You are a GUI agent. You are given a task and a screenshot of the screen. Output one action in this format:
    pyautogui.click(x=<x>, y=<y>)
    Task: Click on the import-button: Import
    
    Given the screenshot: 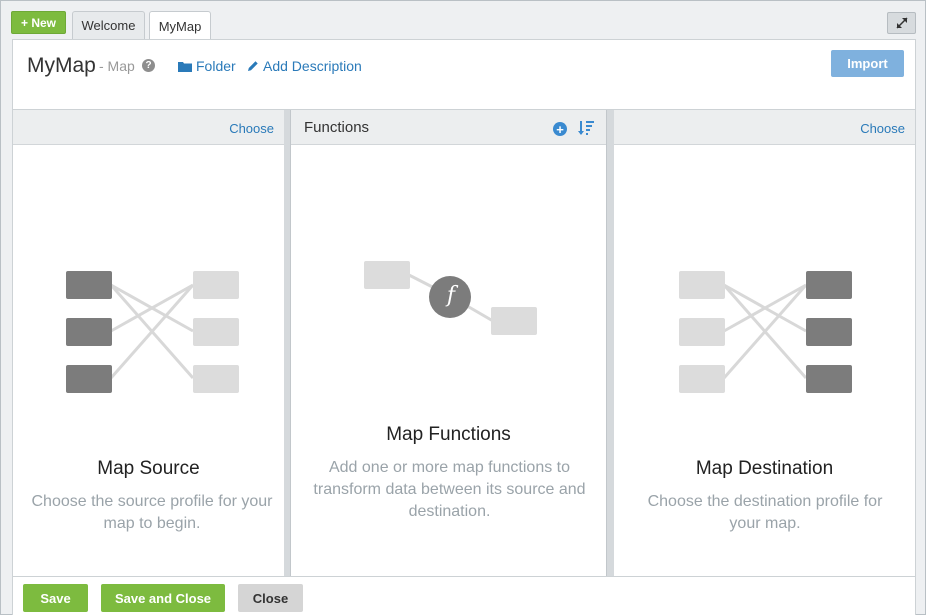 What is the action you would take?
    pyautogui.click(x=867, y=63)
    